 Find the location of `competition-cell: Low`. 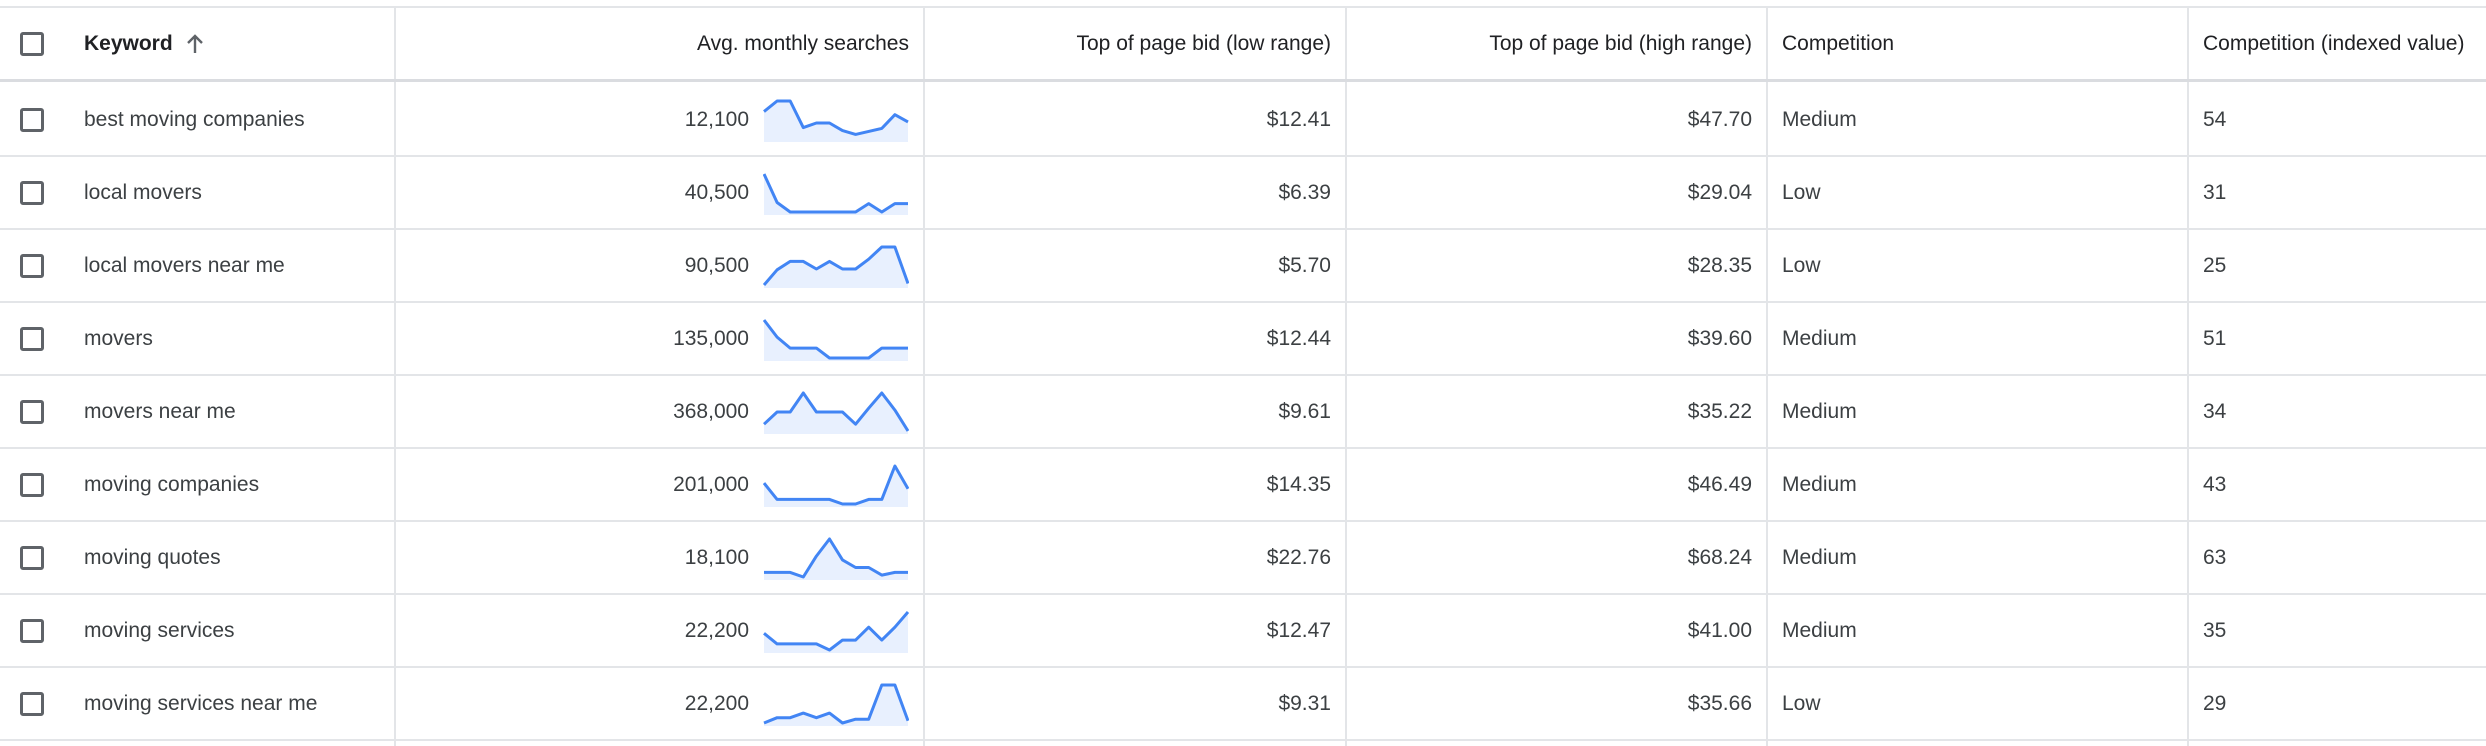

competition-cell: Low is located at coordinates (1977, 265).